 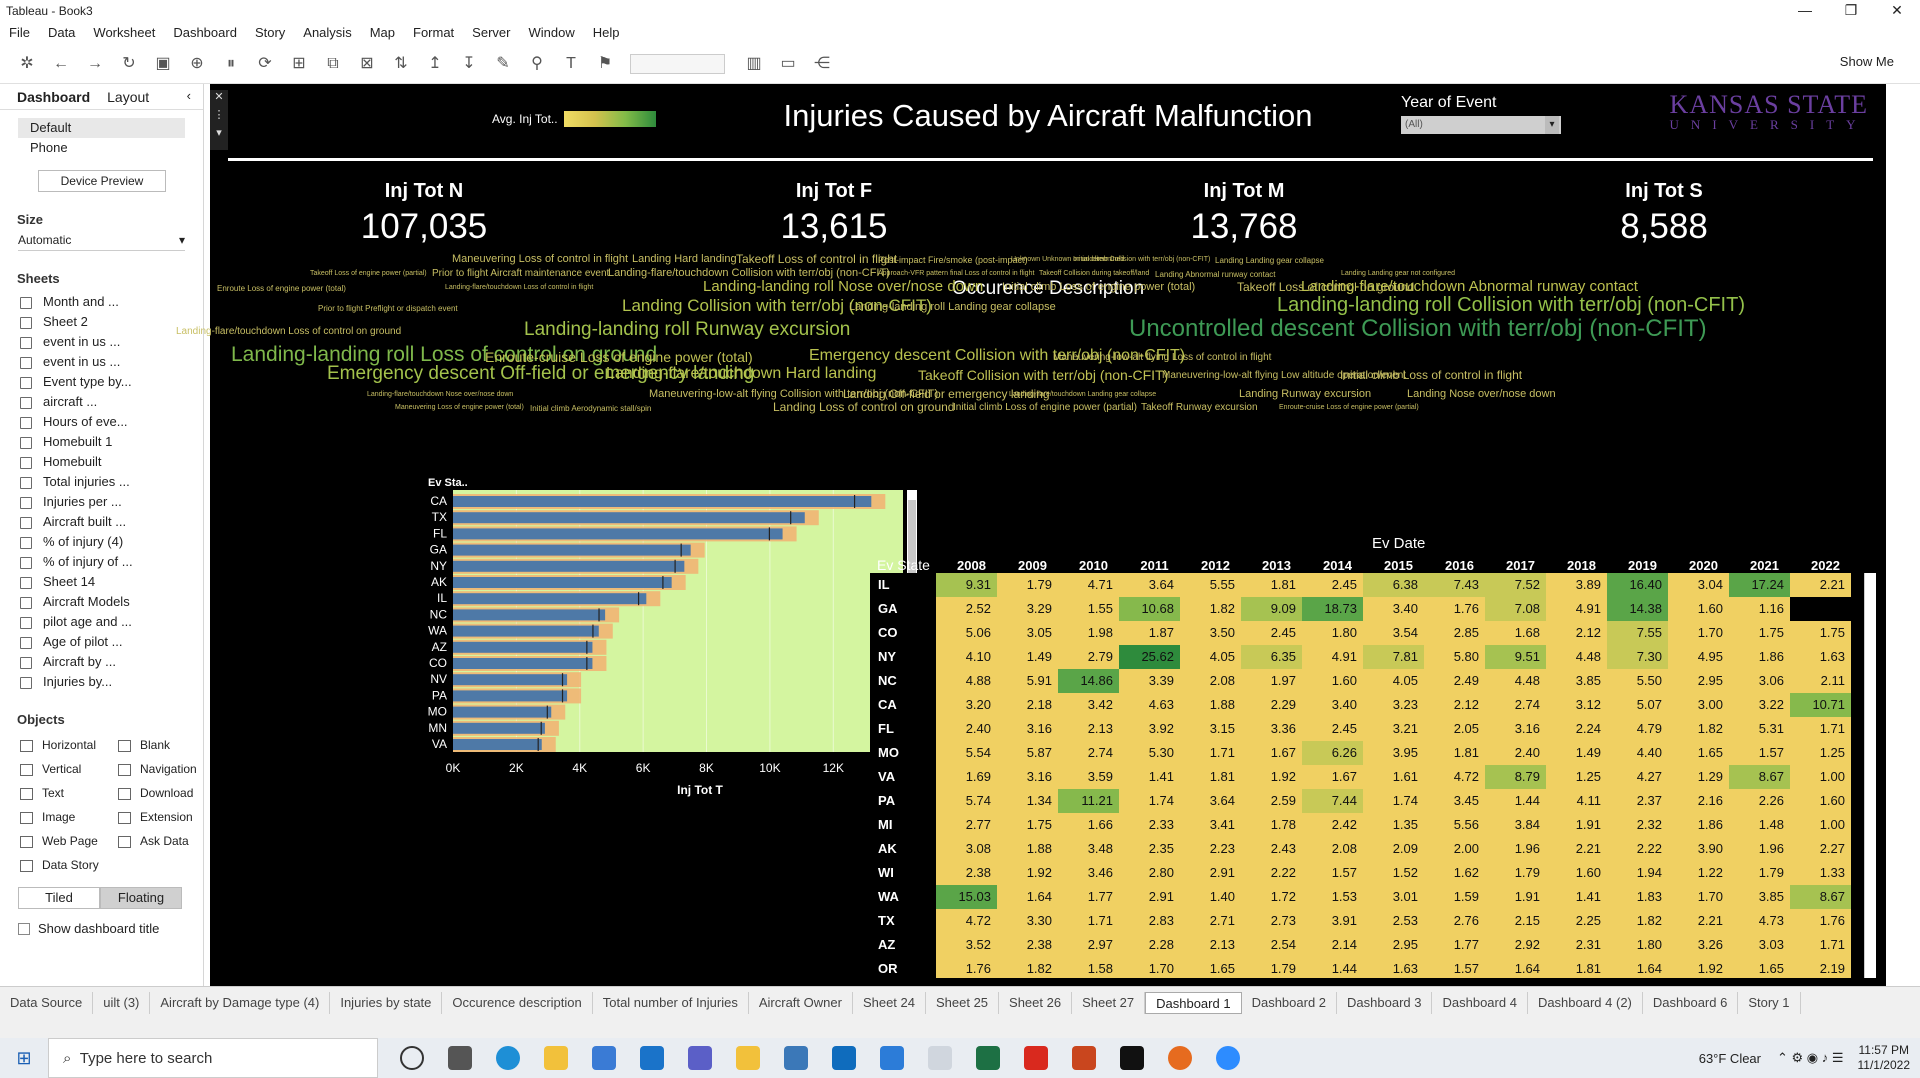 What do you see at coordinates (270, 33) in the screenshot?
I see `menu-story: Story` at bounding box center [270, 33].